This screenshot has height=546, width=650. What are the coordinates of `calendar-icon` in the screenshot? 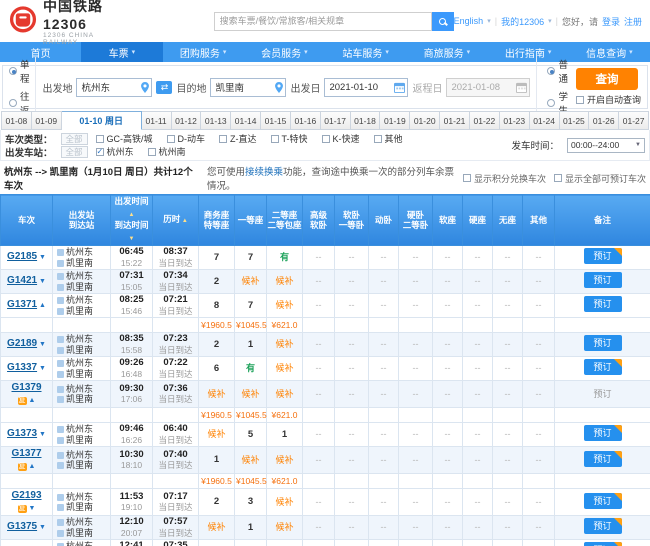 It's located at (400, 89).